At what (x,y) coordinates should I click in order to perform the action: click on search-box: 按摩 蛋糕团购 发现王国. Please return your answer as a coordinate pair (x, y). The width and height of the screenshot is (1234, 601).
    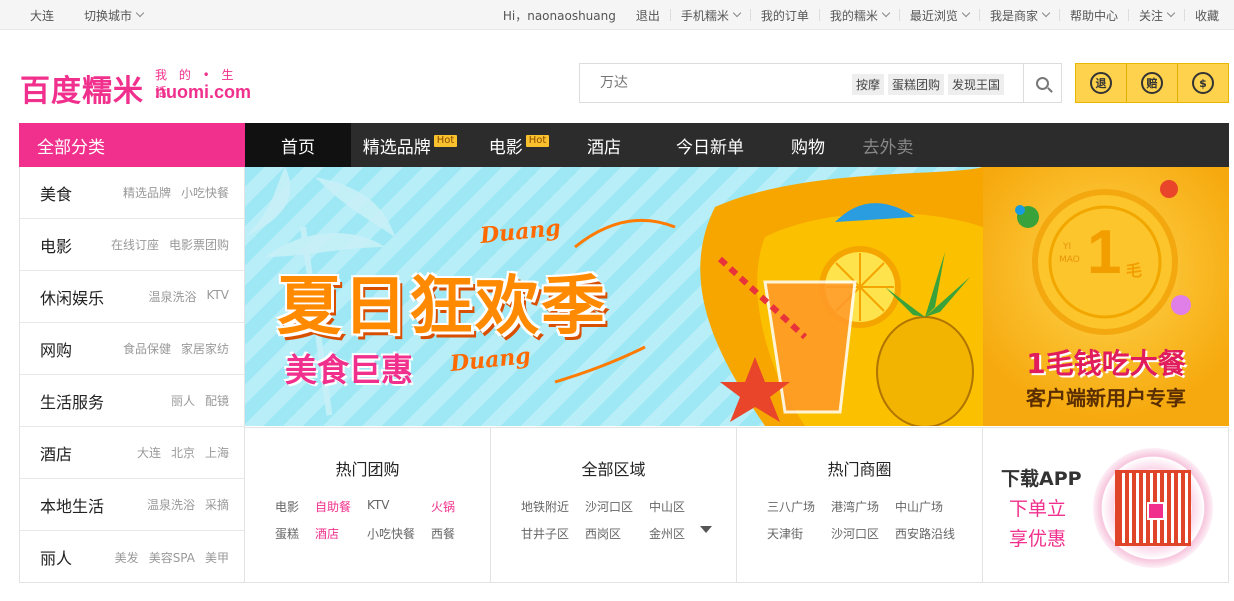
    Looking at the image, I should click on (820, 83).